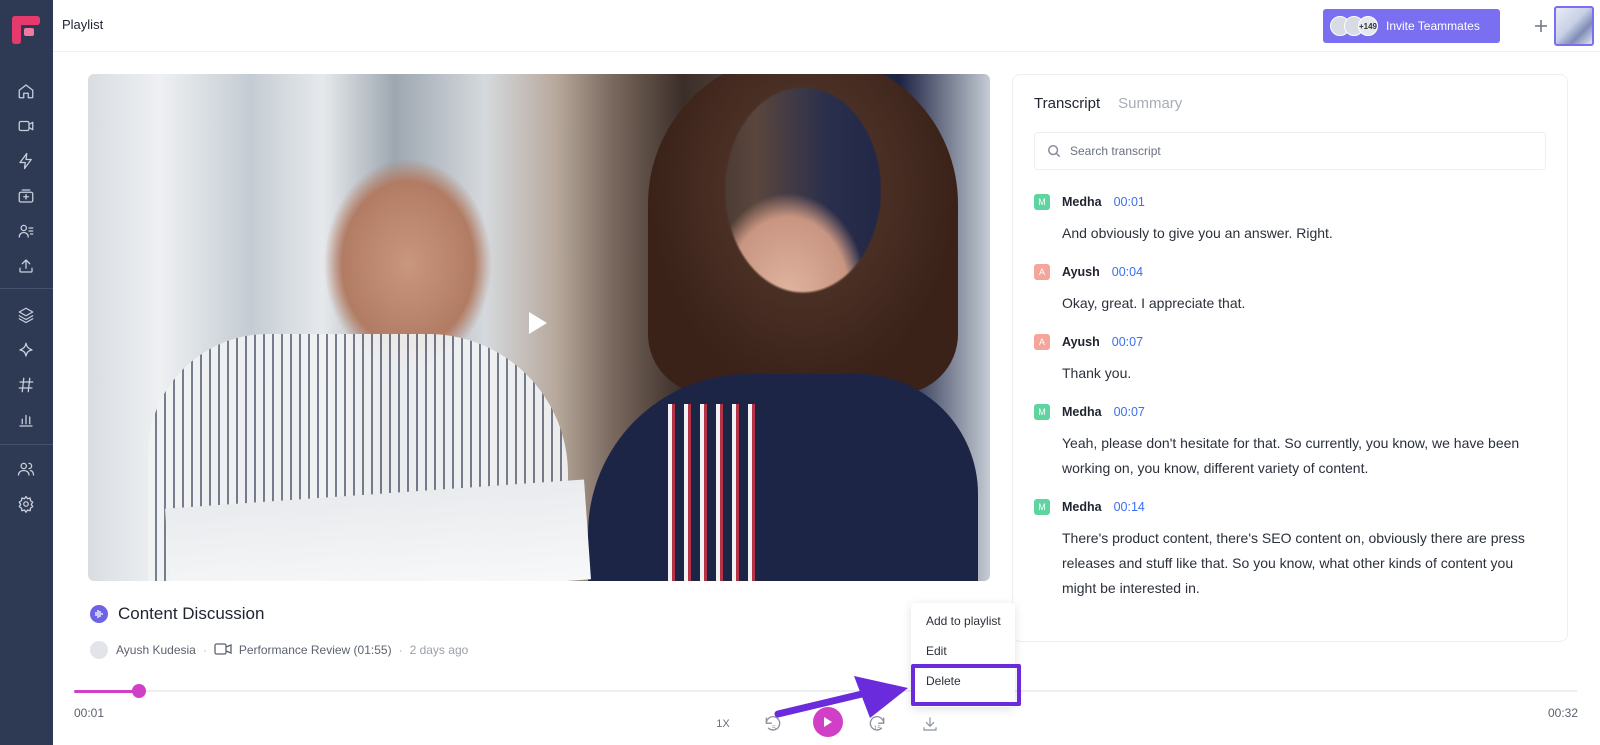 This screenshot has width=1600, height=745. I want to click on page-title: Playlist, so click(83, 24).